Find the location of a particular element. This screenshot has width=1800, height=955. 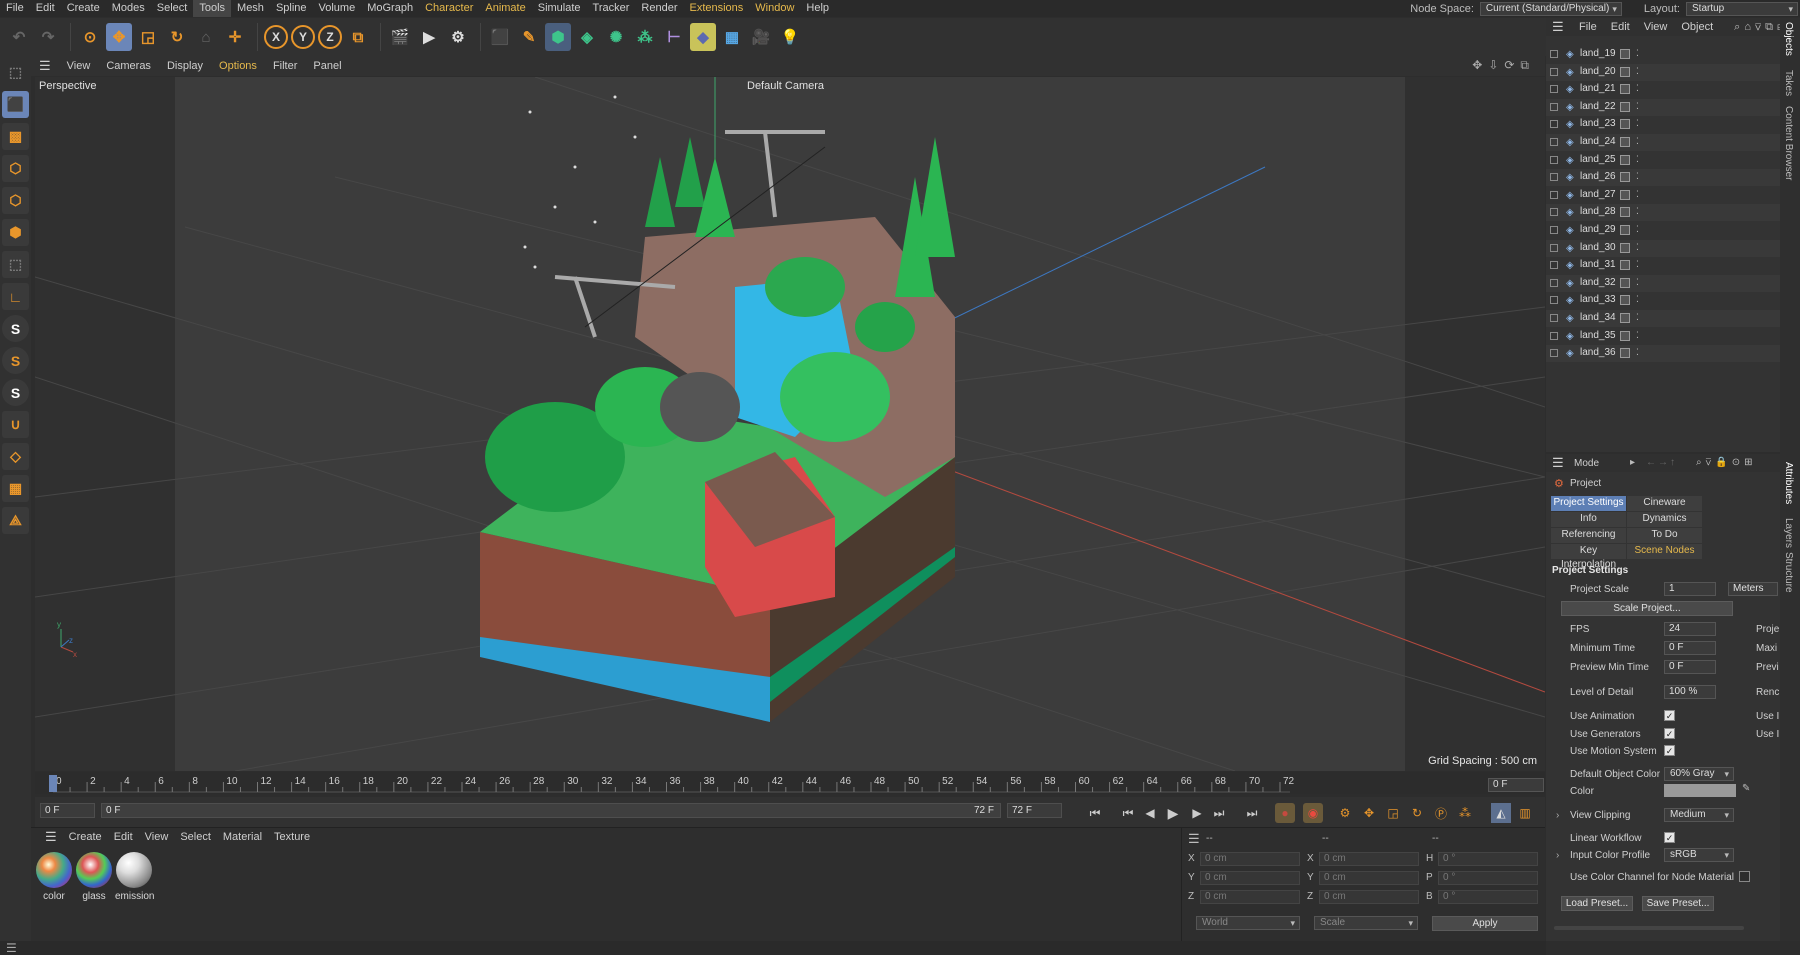

x-axis-icon: X is located at coordinates (276, 37).